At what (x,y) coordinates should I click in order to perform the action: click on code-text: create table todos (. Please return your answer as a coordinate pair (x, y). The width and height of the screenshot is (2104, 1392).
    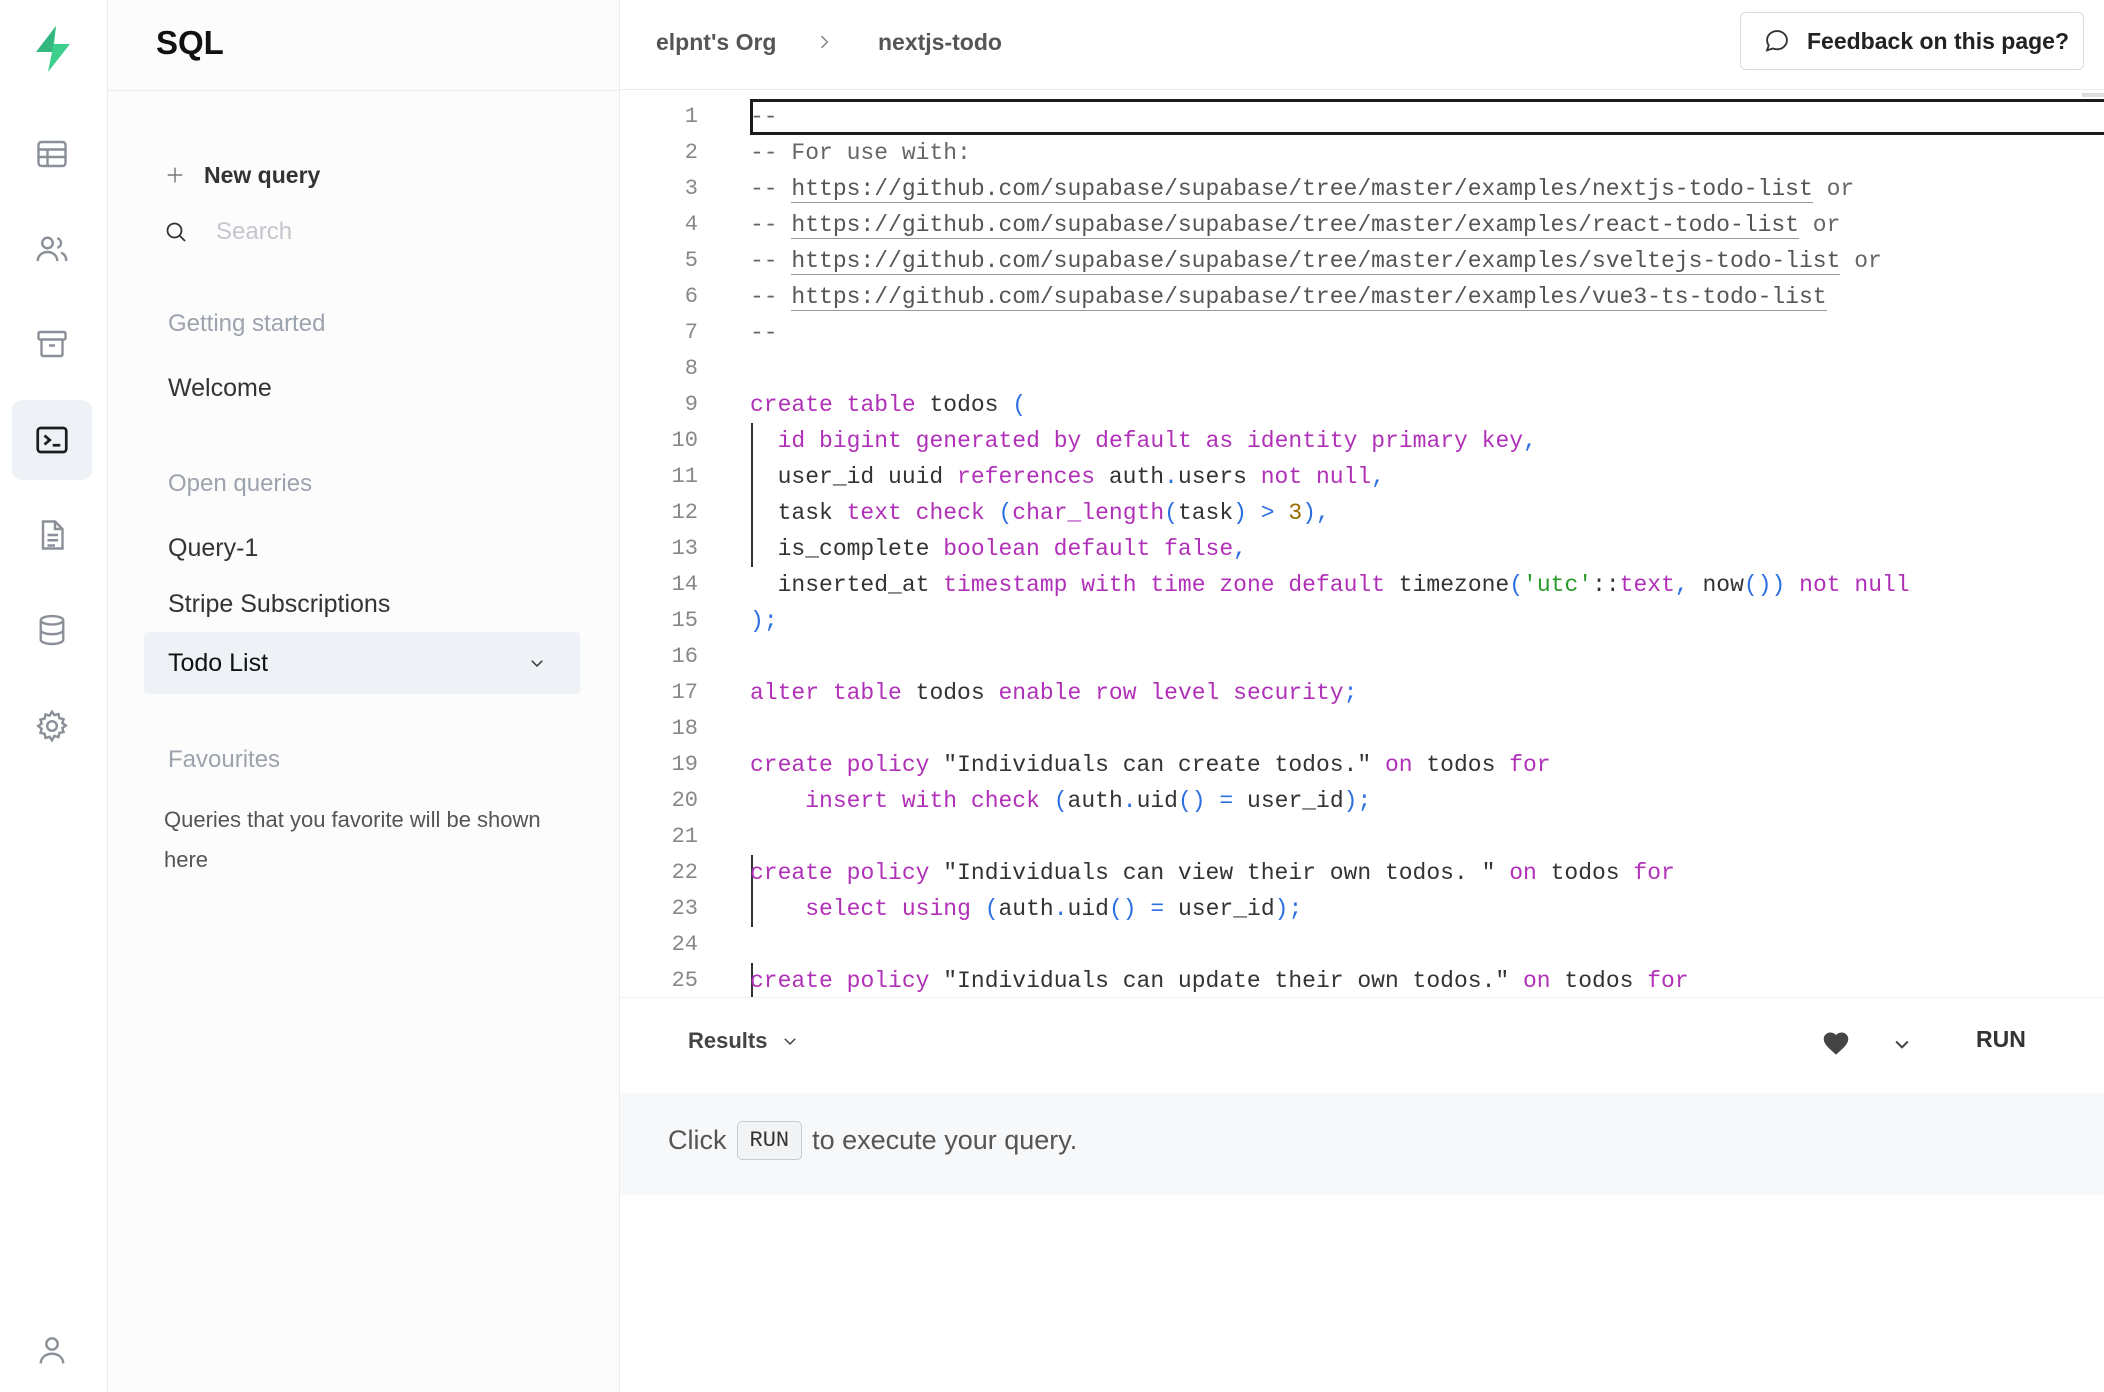
    Looking at the image, I should click on (888, 405).